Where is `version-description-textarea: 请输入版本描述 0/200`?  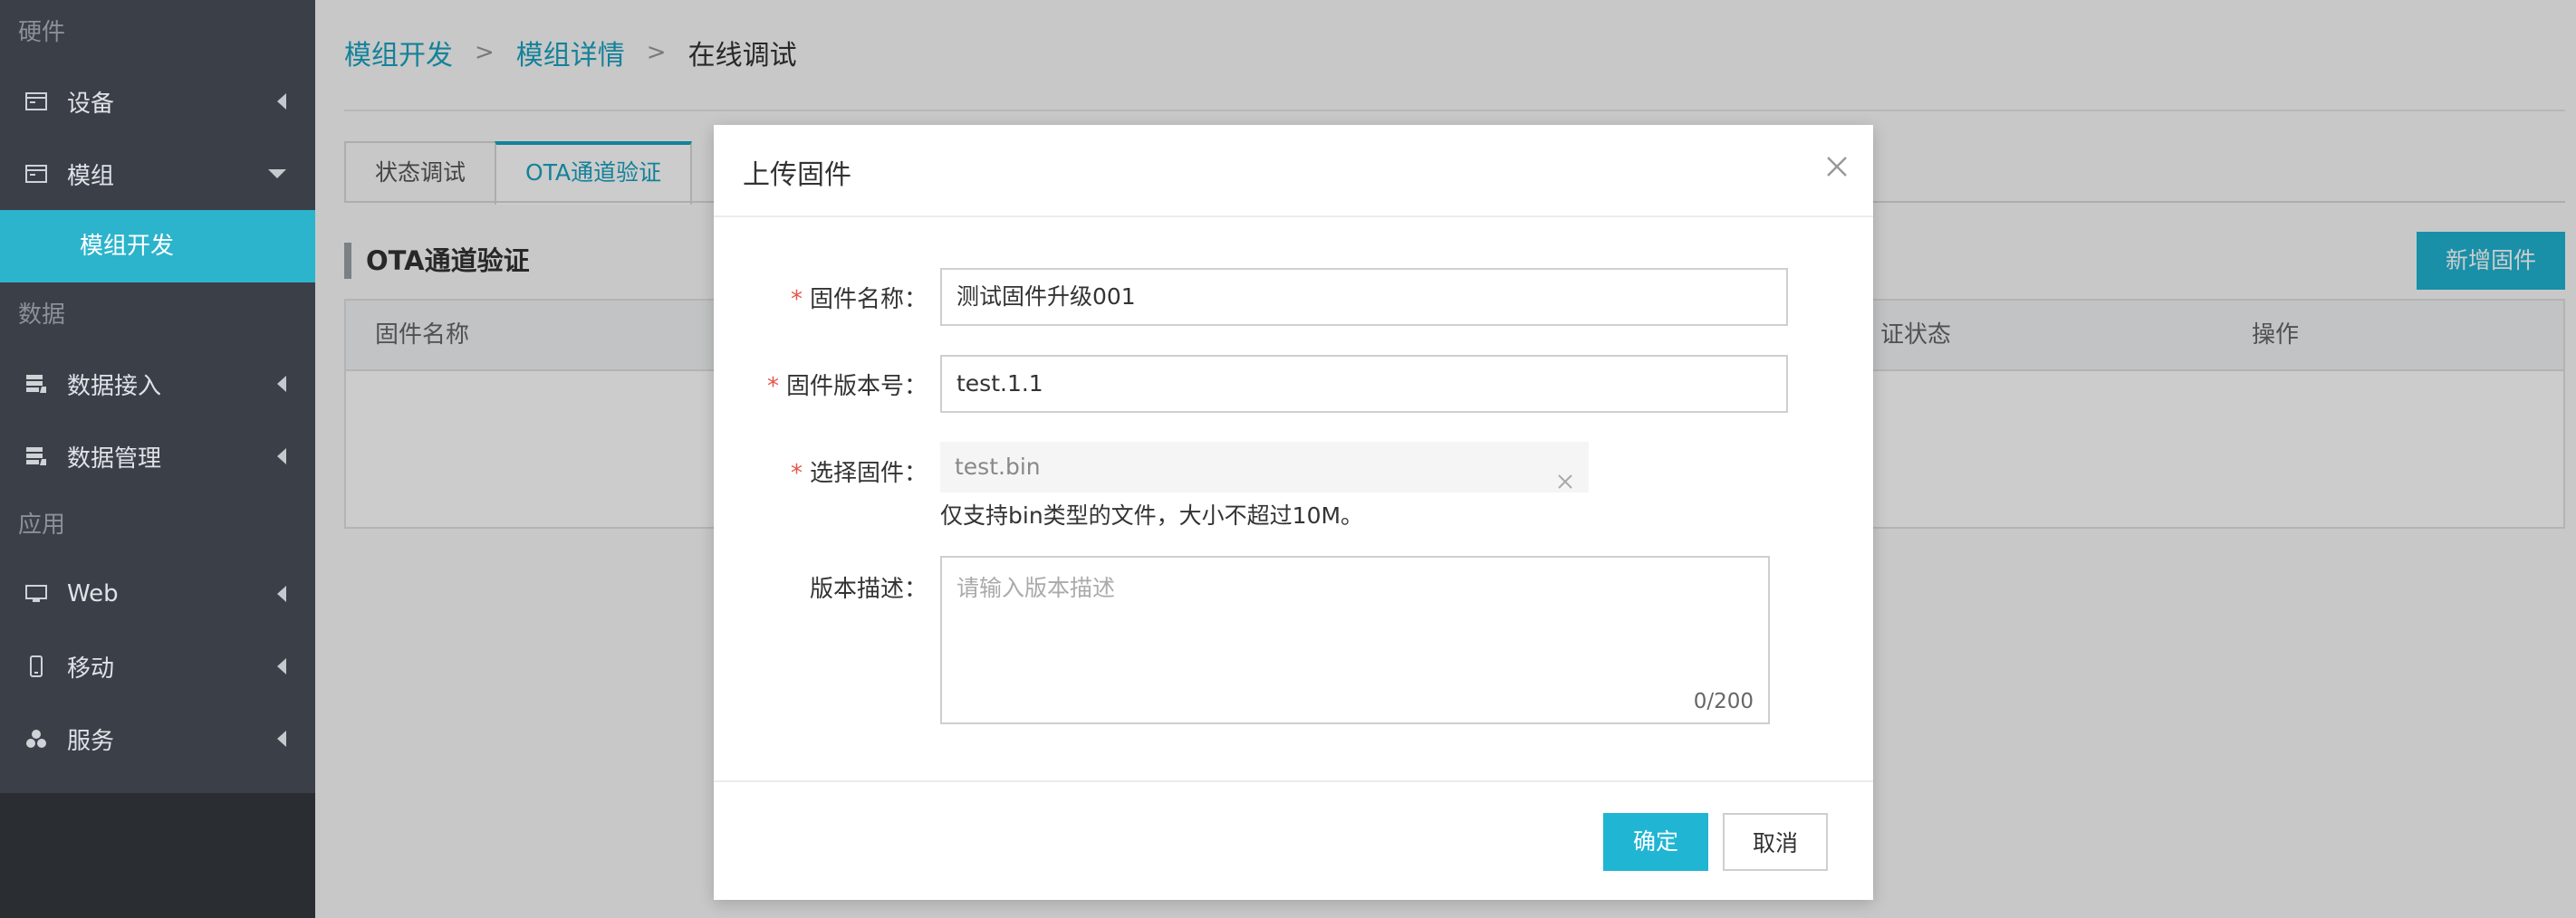 version-description-textarea: 请输入版本描述 0/200 is located at coordinates (1355, 640).